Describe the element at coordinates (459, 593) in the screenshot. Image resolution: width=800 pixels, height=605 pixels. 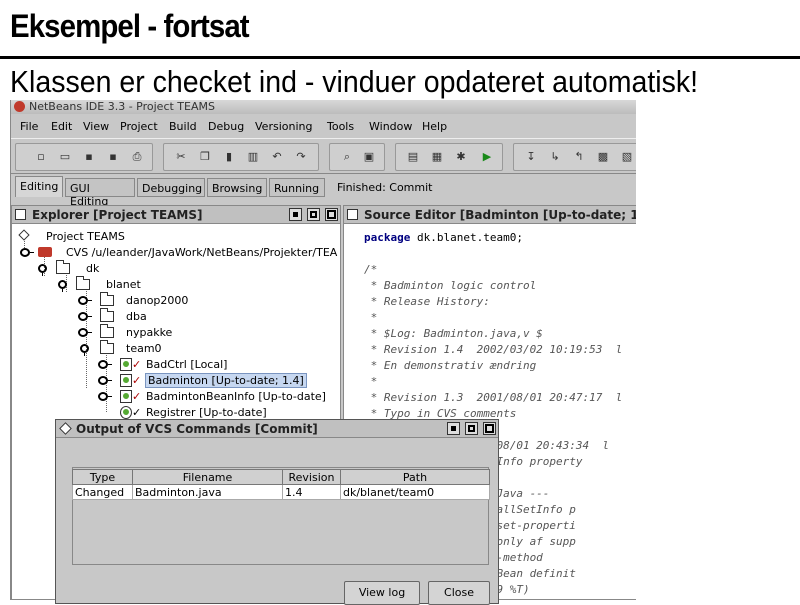
I see `close-button: Close` at that location.